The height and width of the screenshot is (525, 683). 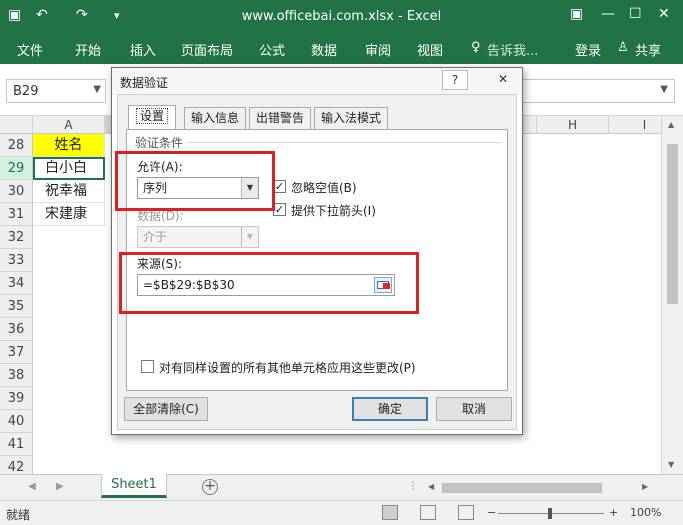 What do you see at coordinates (16, 398) in the screenshot?
I see `row-header: 39` at bounding box center [16, 398].